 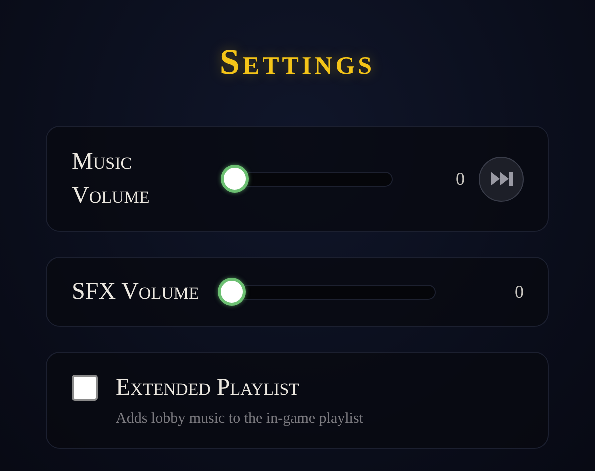 What do you see at coordinates (208, 388) in the screenshot?
I see `option-label: Extended Playlist` at bounding box center [208, 388].